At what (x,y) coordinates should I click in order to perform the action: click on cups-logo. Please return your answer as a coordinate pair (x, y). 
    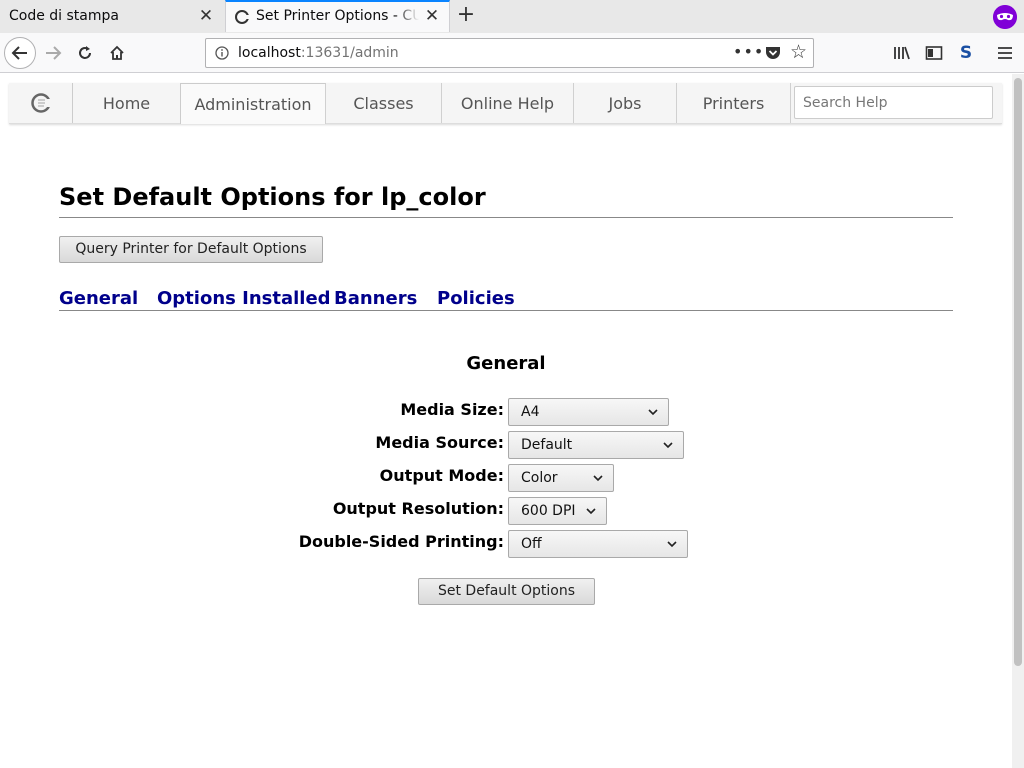
    Looking at the image, I should click on (41, 103).